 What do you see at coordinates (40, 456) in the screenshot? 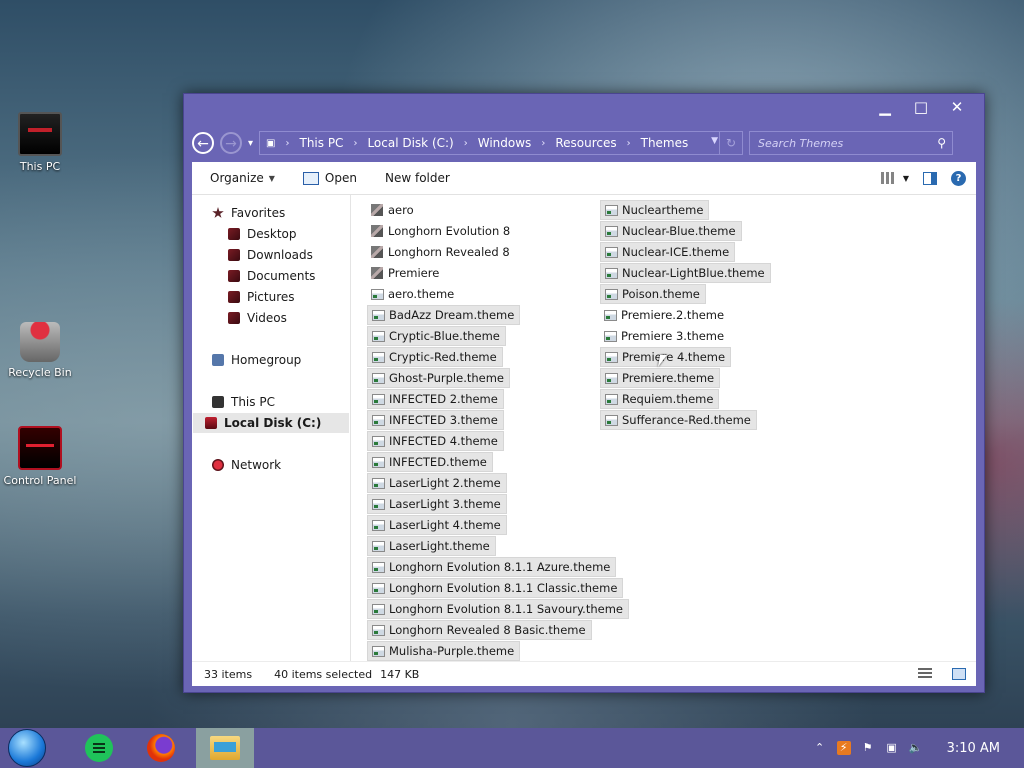
I see `desktop-icon-control-panel: Control Panel` at bounding box center [40, 456].